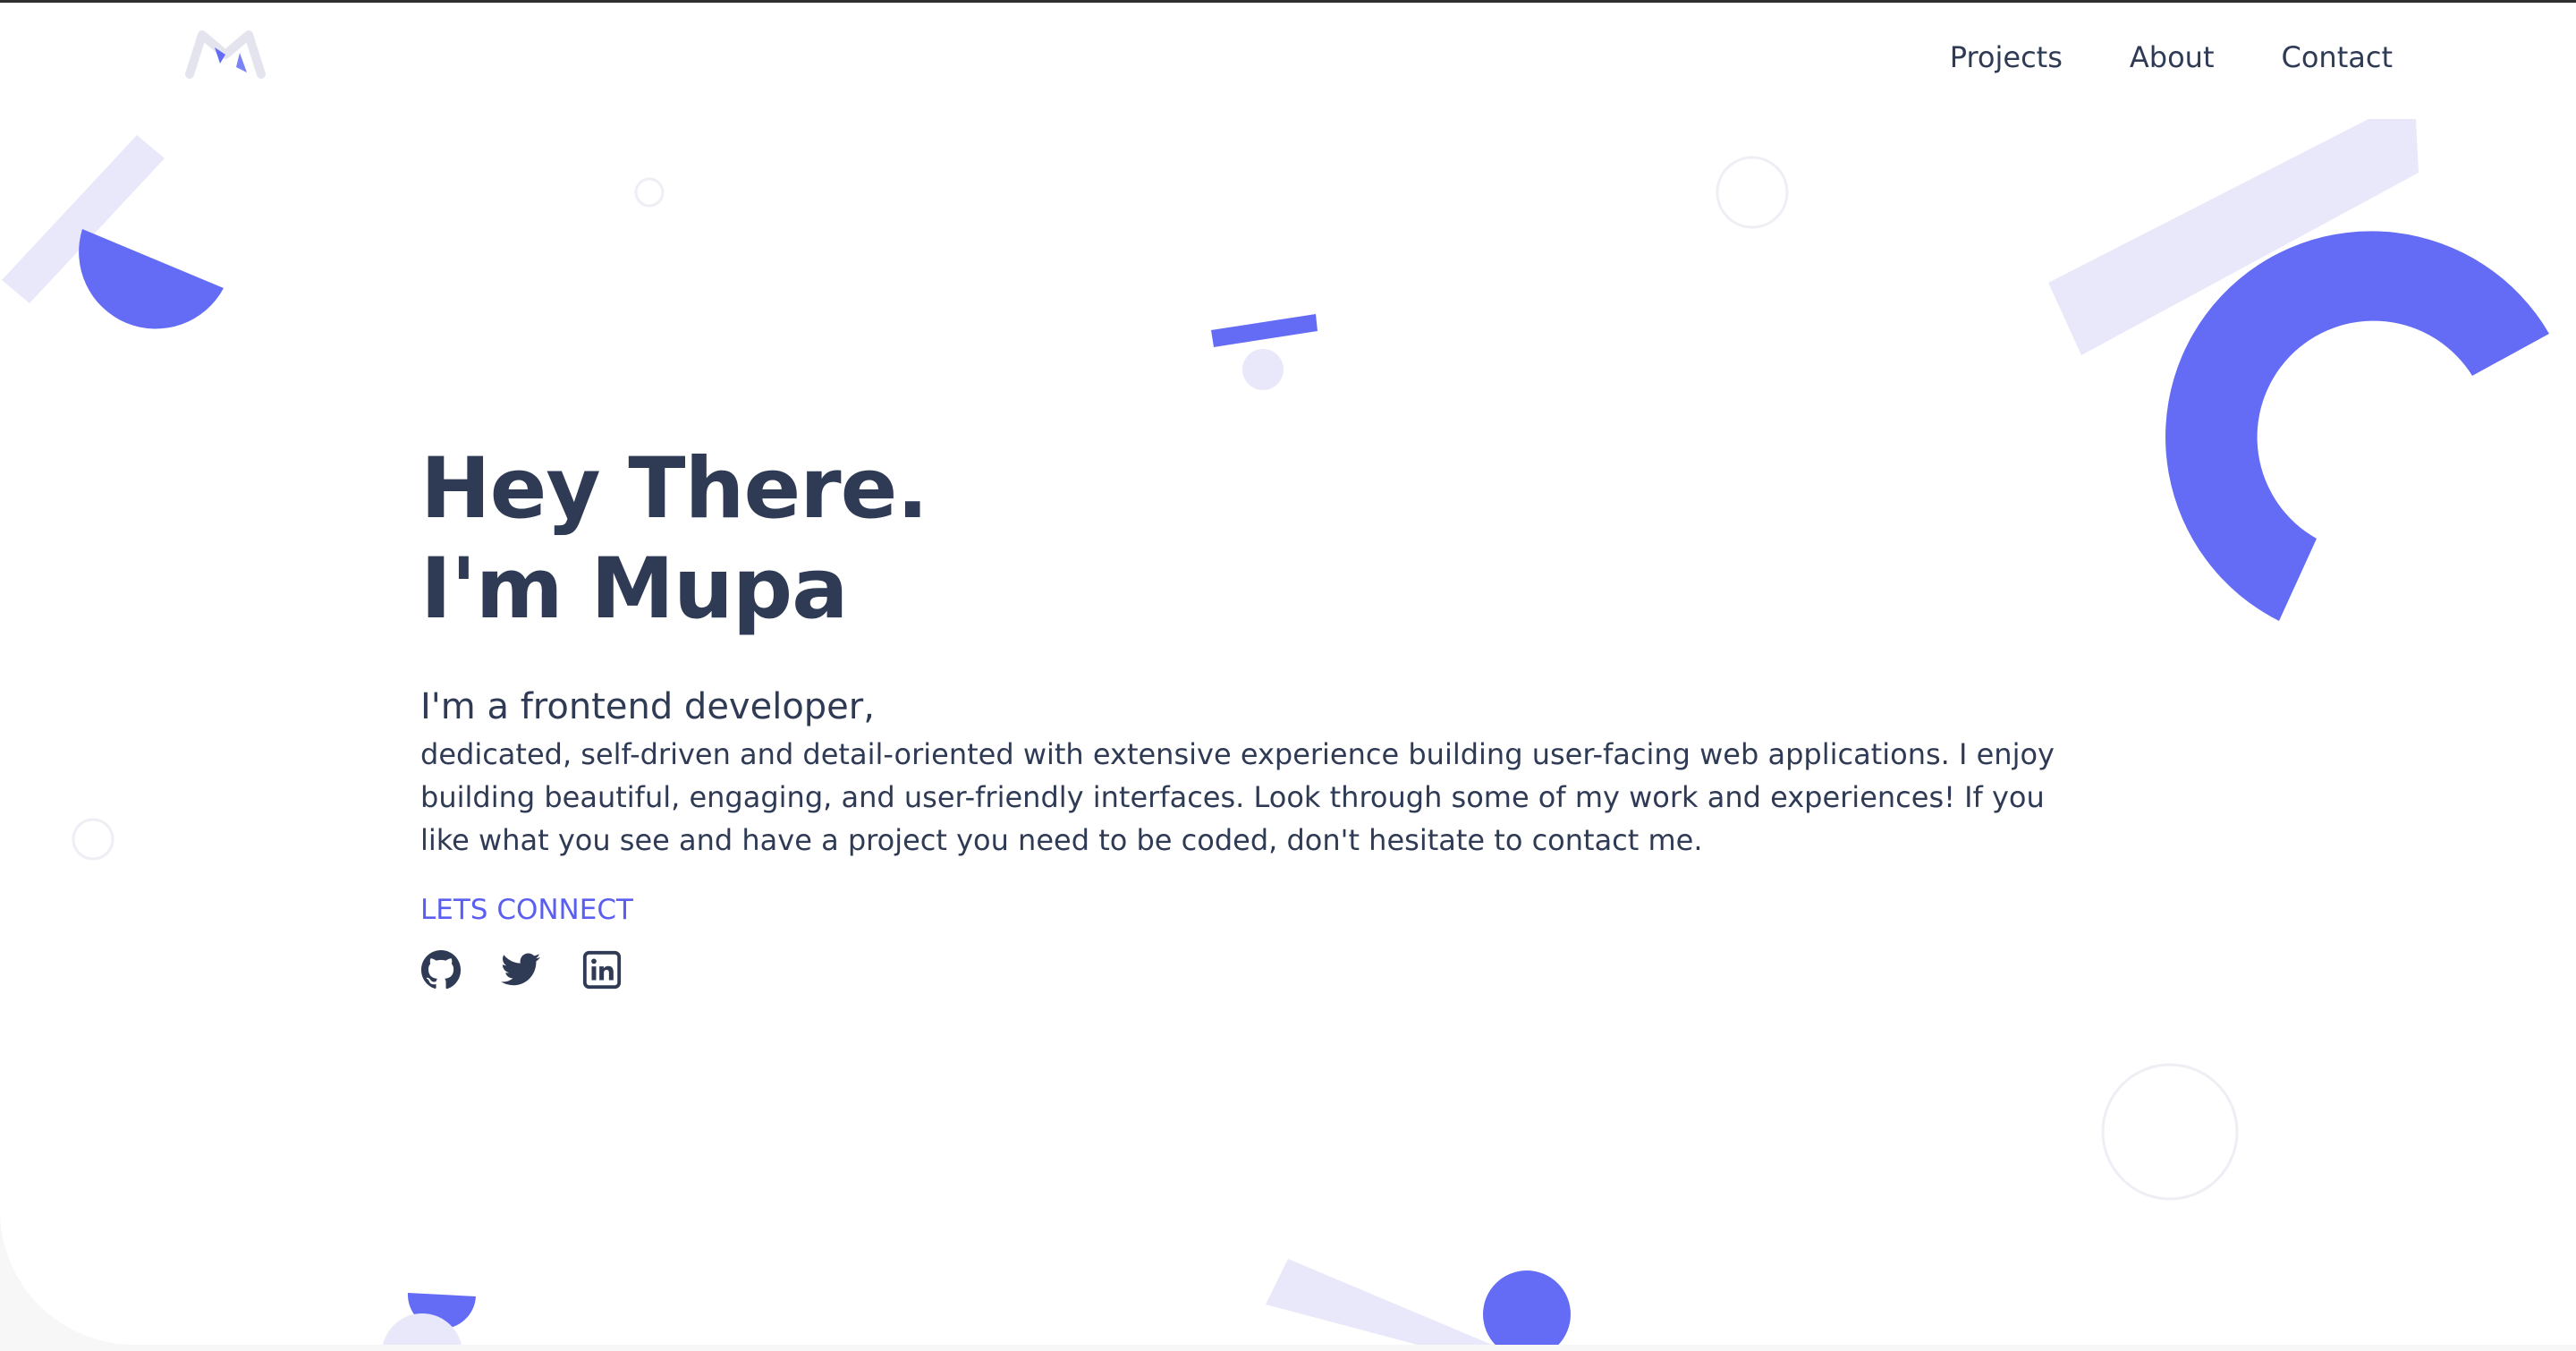 Image resolution: width=2576 pixels, height=1351 pixels. What do you see at coordinates (2006, 57) in the screenshot?
I see `nav-link-projects: Projects` at bounding box center [2006, 57].